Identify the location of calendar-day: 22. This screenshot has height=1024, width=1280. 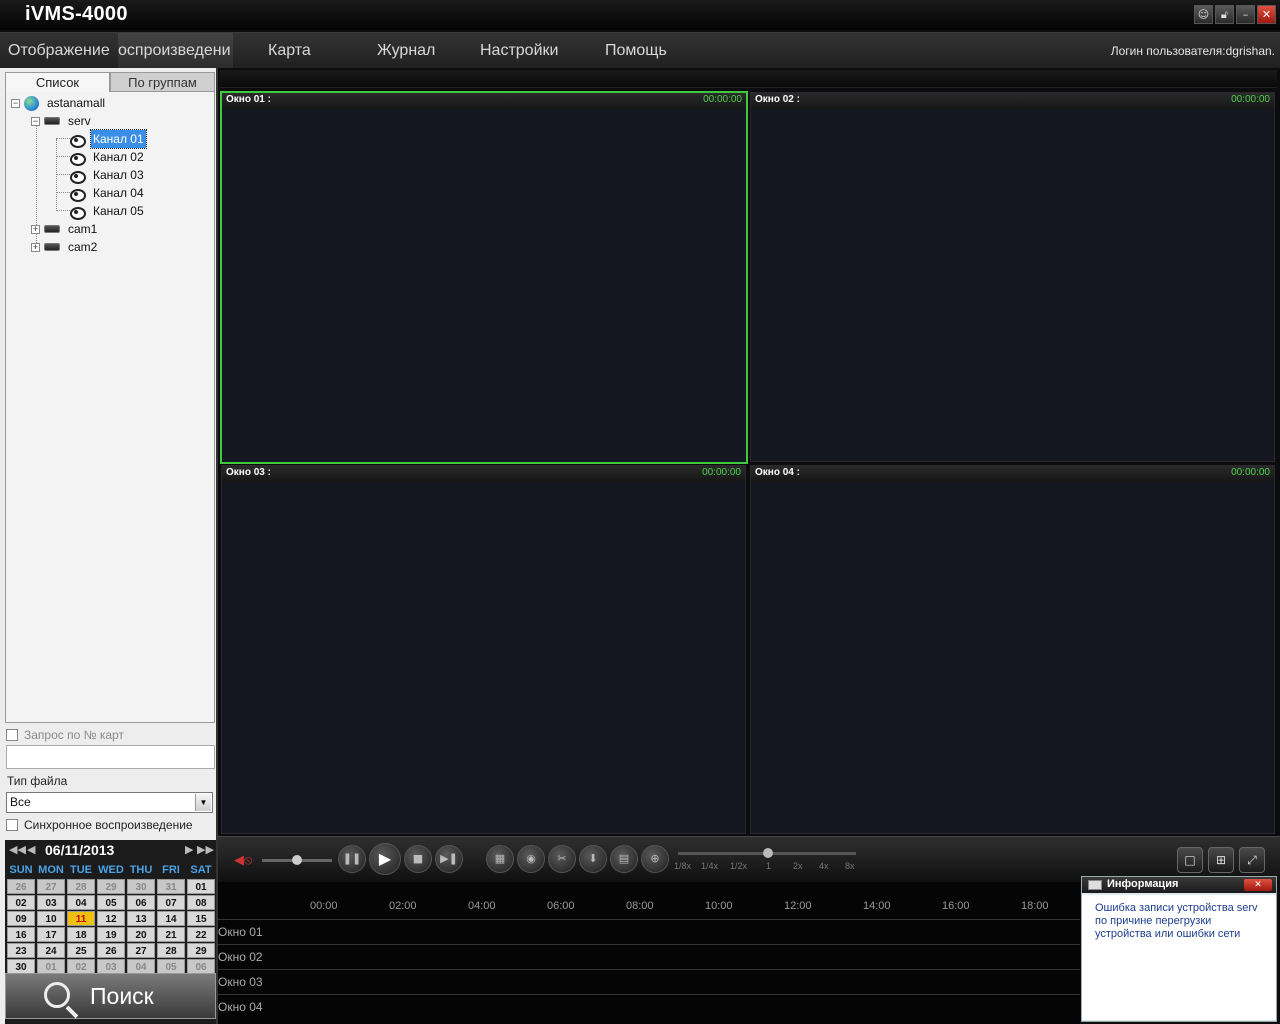
(201, 934).